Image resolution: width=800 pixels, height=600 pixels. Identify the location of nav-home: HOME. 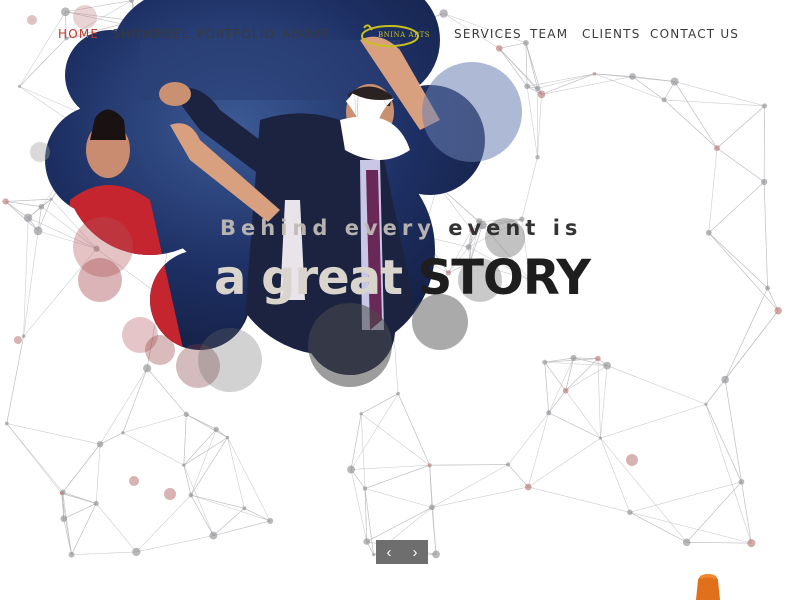
(78, 34).